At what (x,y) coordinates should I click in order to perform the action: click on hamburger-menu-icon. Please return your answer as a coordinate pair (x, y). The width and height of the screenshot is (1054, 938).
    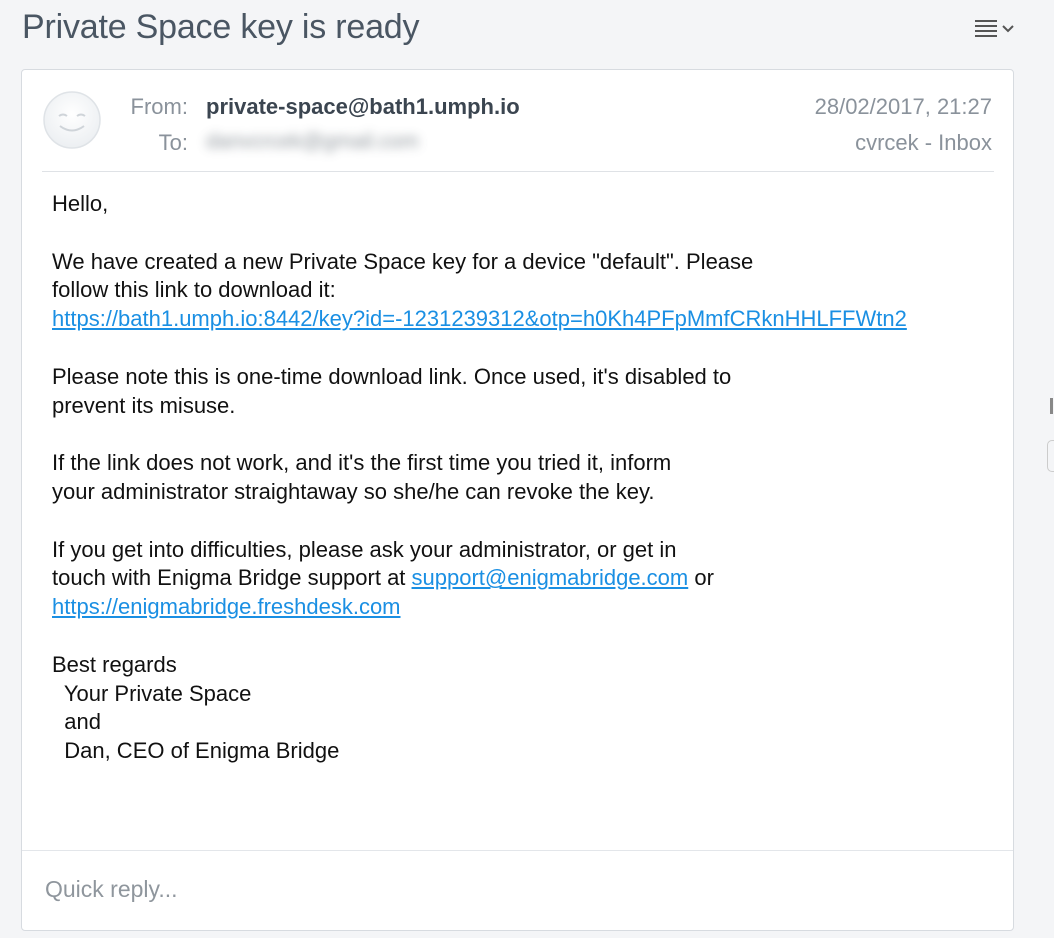
    Looking at the image, I should click on (986, 28).